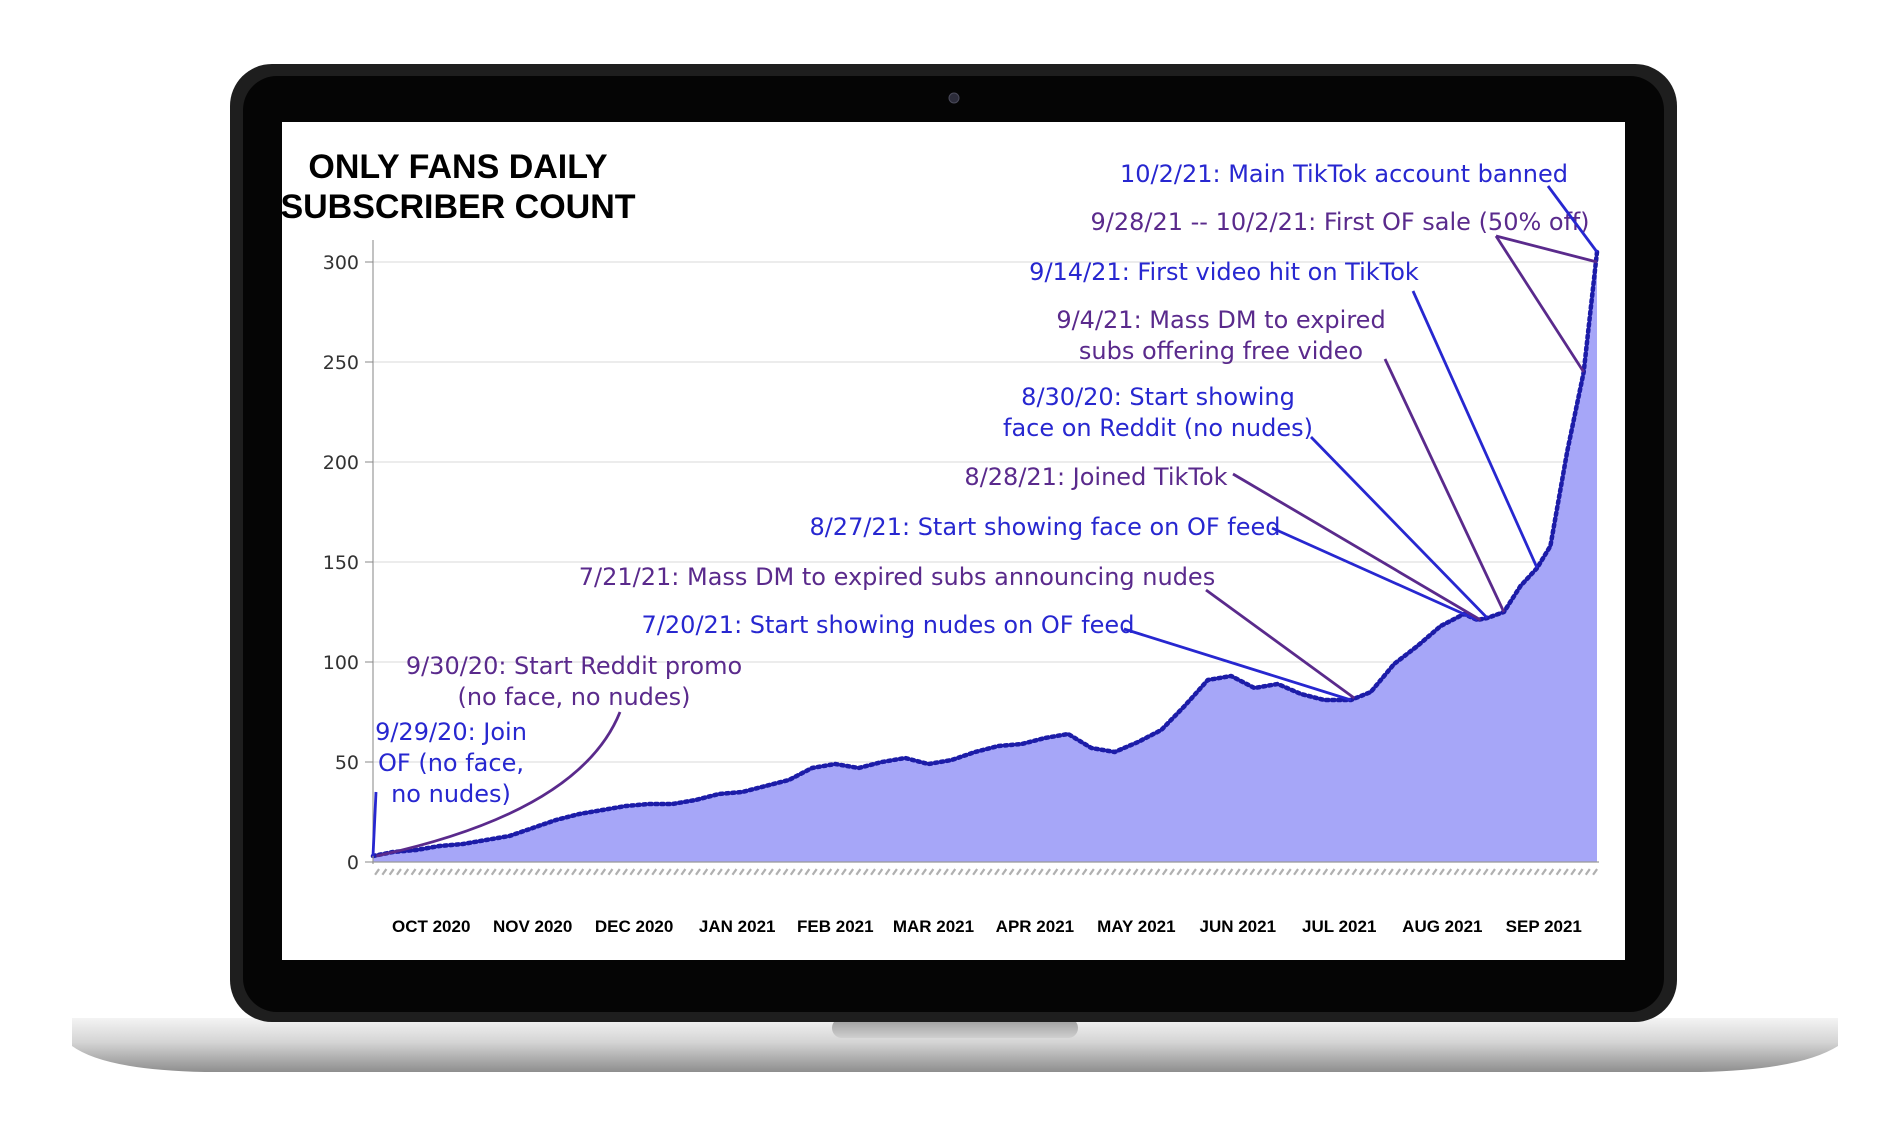 The height and width of the screenshot is (1139, 1895). What do you see at coordinates (574, 666) in the screenshot?
I see `annotation-text: 9/30/20: Start Reddit promo` at bounding box center [574, 666].